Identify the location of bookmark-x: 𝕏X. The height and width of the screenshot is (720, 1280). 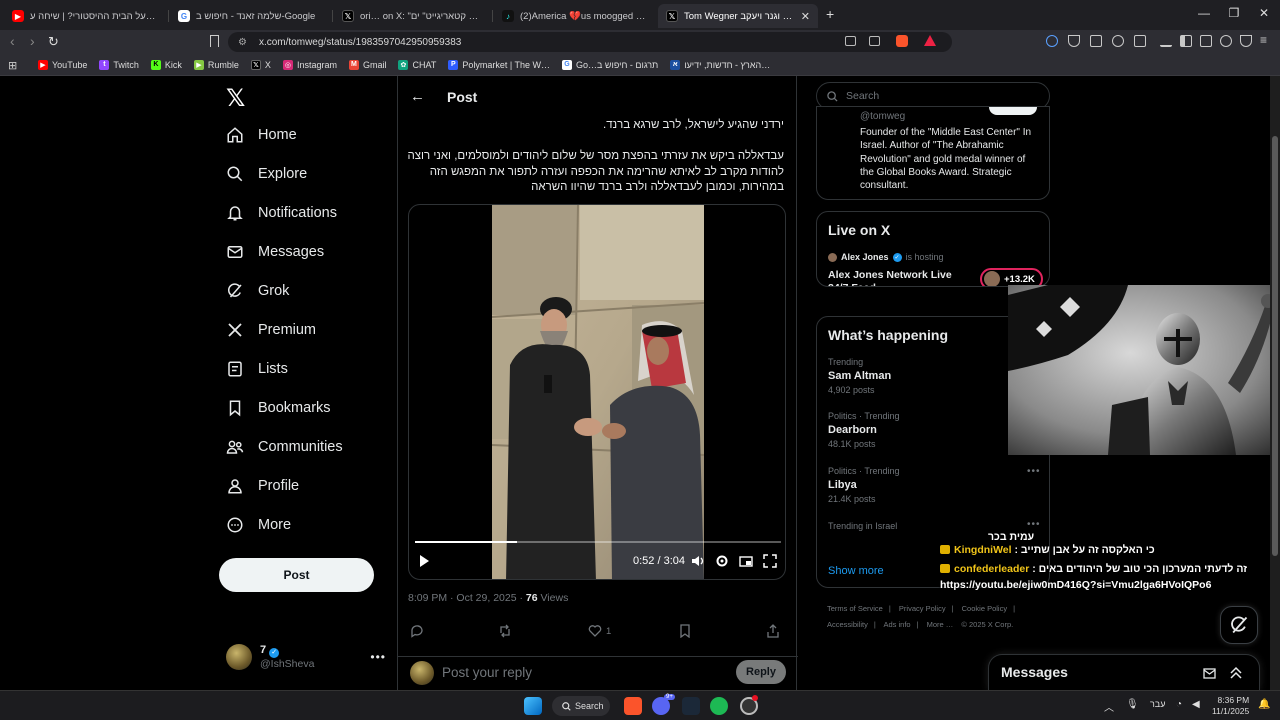
(260, 64).